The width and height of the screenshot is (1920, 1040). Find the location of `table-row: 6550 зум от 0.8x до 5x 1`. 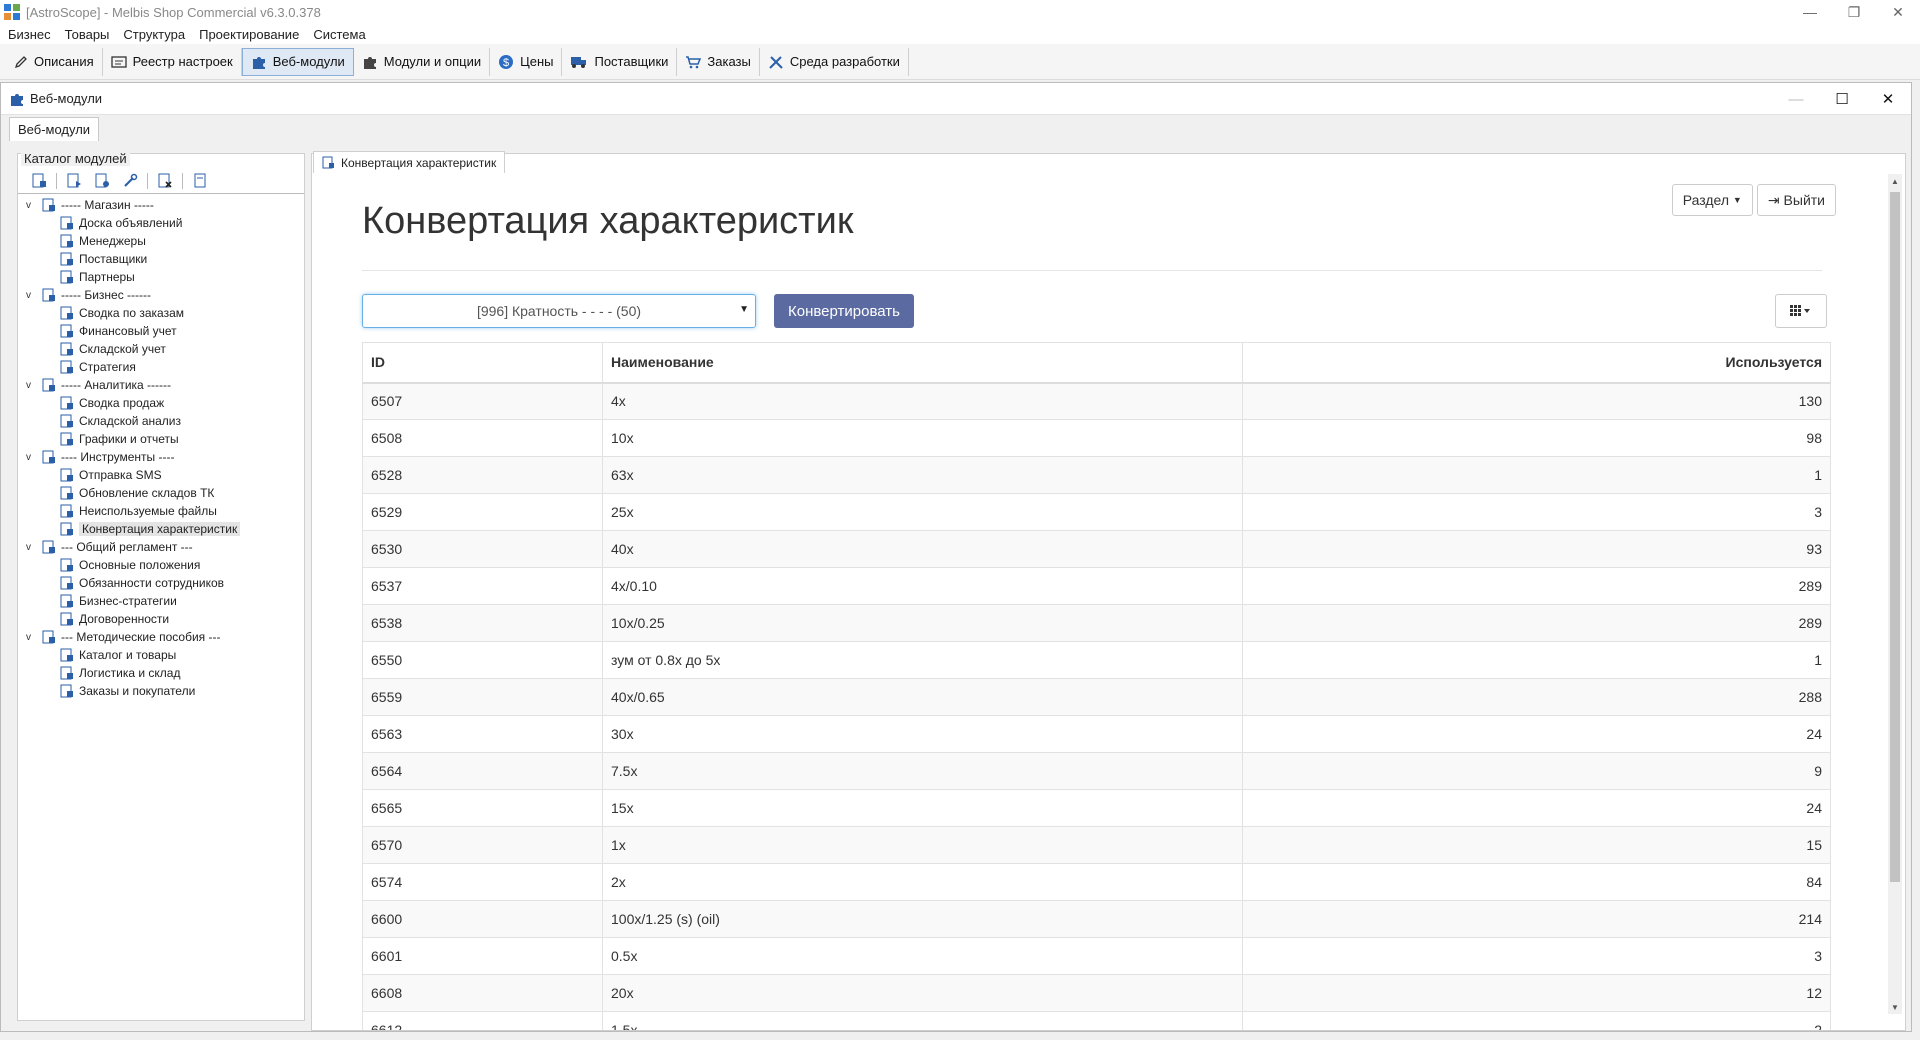

table-row: 6550 зум от 0.8x до 5x 1 is located at coordinates (1096, 660).